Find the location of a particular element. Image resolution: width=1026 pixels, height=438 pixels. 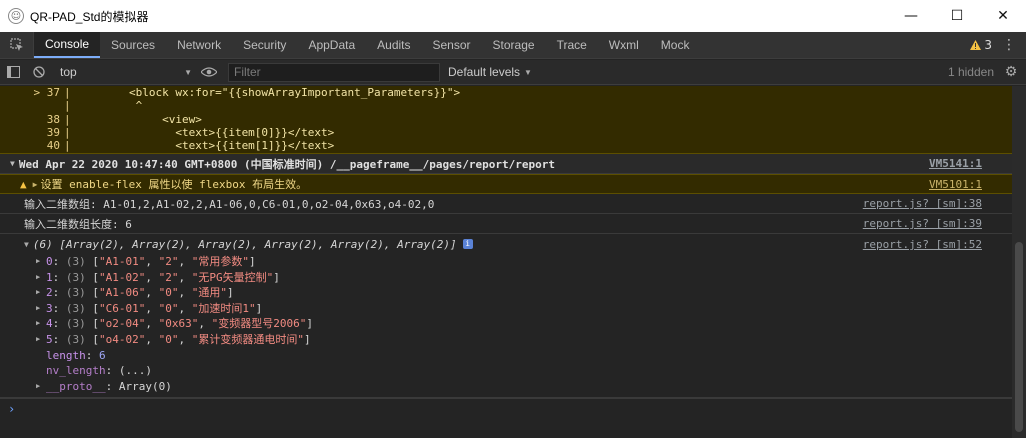

source-link: VM5141:1 is located at coordinates (955, 163).